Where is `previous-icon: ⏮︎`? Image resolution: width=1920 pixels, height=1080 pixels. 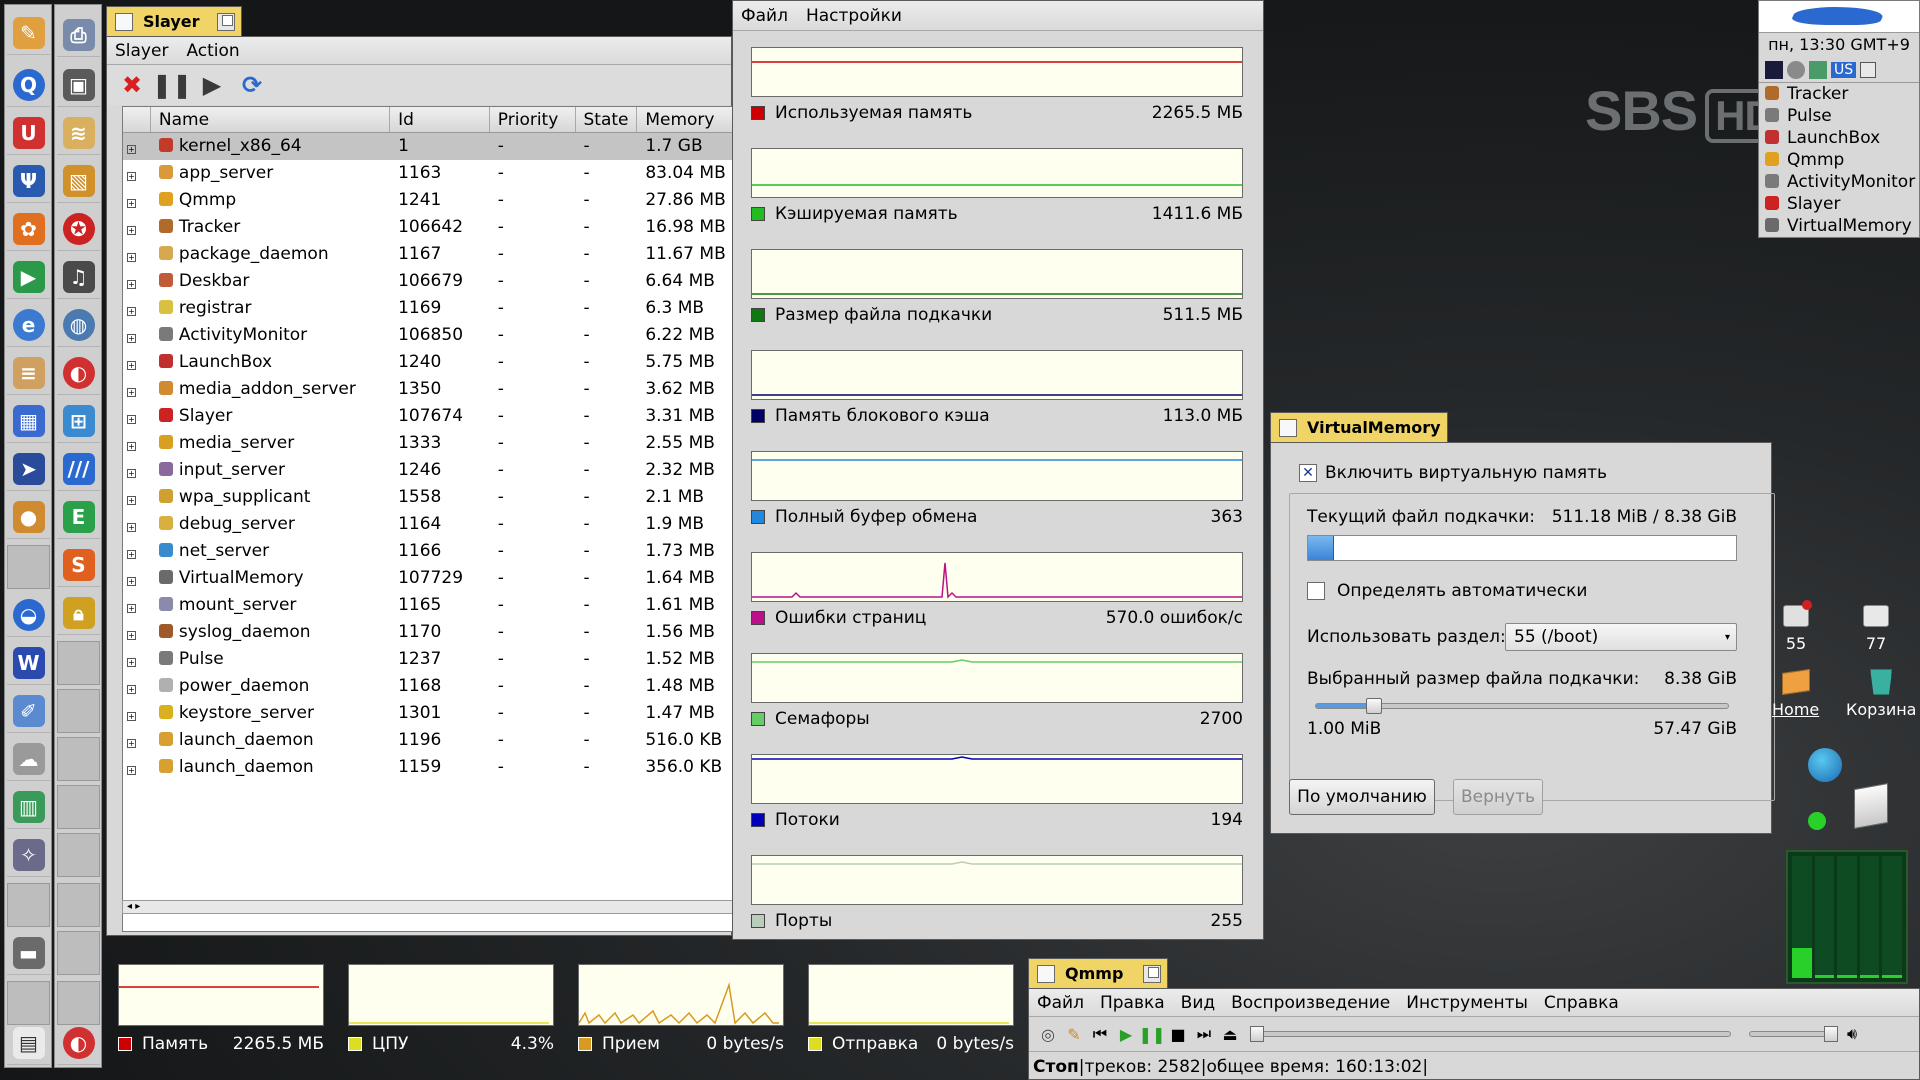 previous-icon: ⏮︎ is located at coordinates (1100, 1034).